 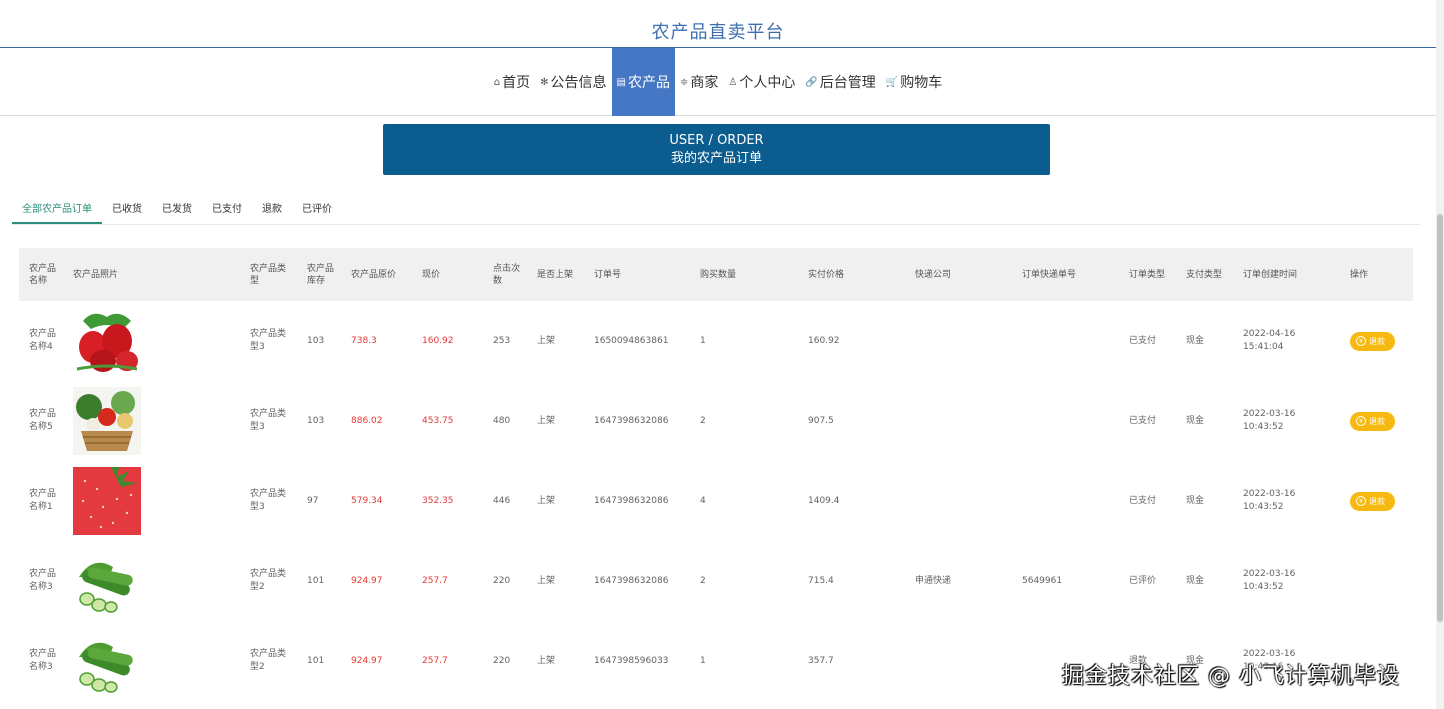 What do you see at coordinates (621, 82) in the screenshot?
I see `list-icon: ▤` at bounding box center [621, 82].